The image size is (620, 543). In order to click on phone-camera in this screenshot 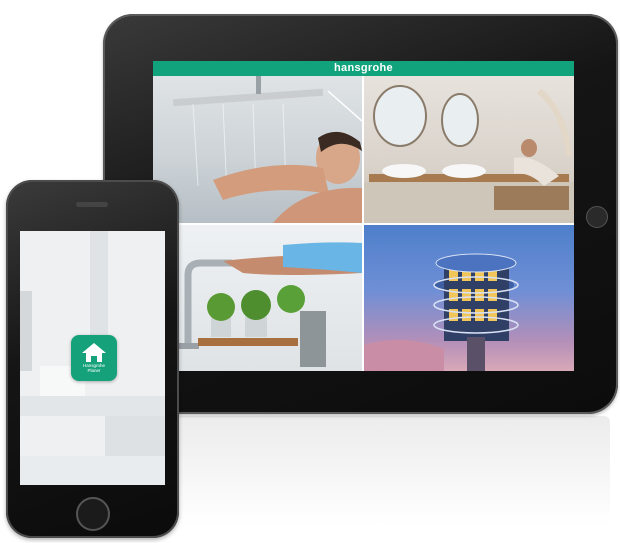, I will do `click(93, 192)`.